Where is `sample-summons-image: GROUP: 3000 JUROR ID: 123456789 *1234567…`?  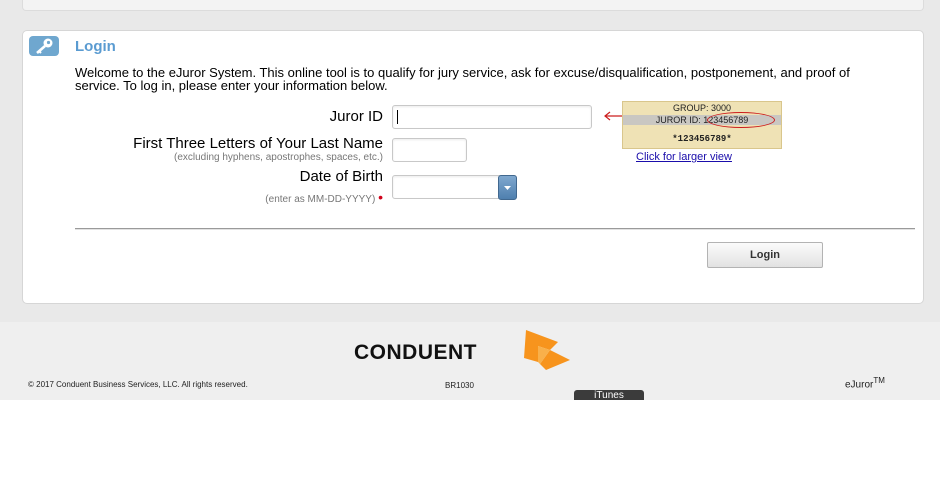 sample-summons-image: GROUP: 3000 JUROR ID: 123456789 *1234567… is located at coordinates (702, 125).